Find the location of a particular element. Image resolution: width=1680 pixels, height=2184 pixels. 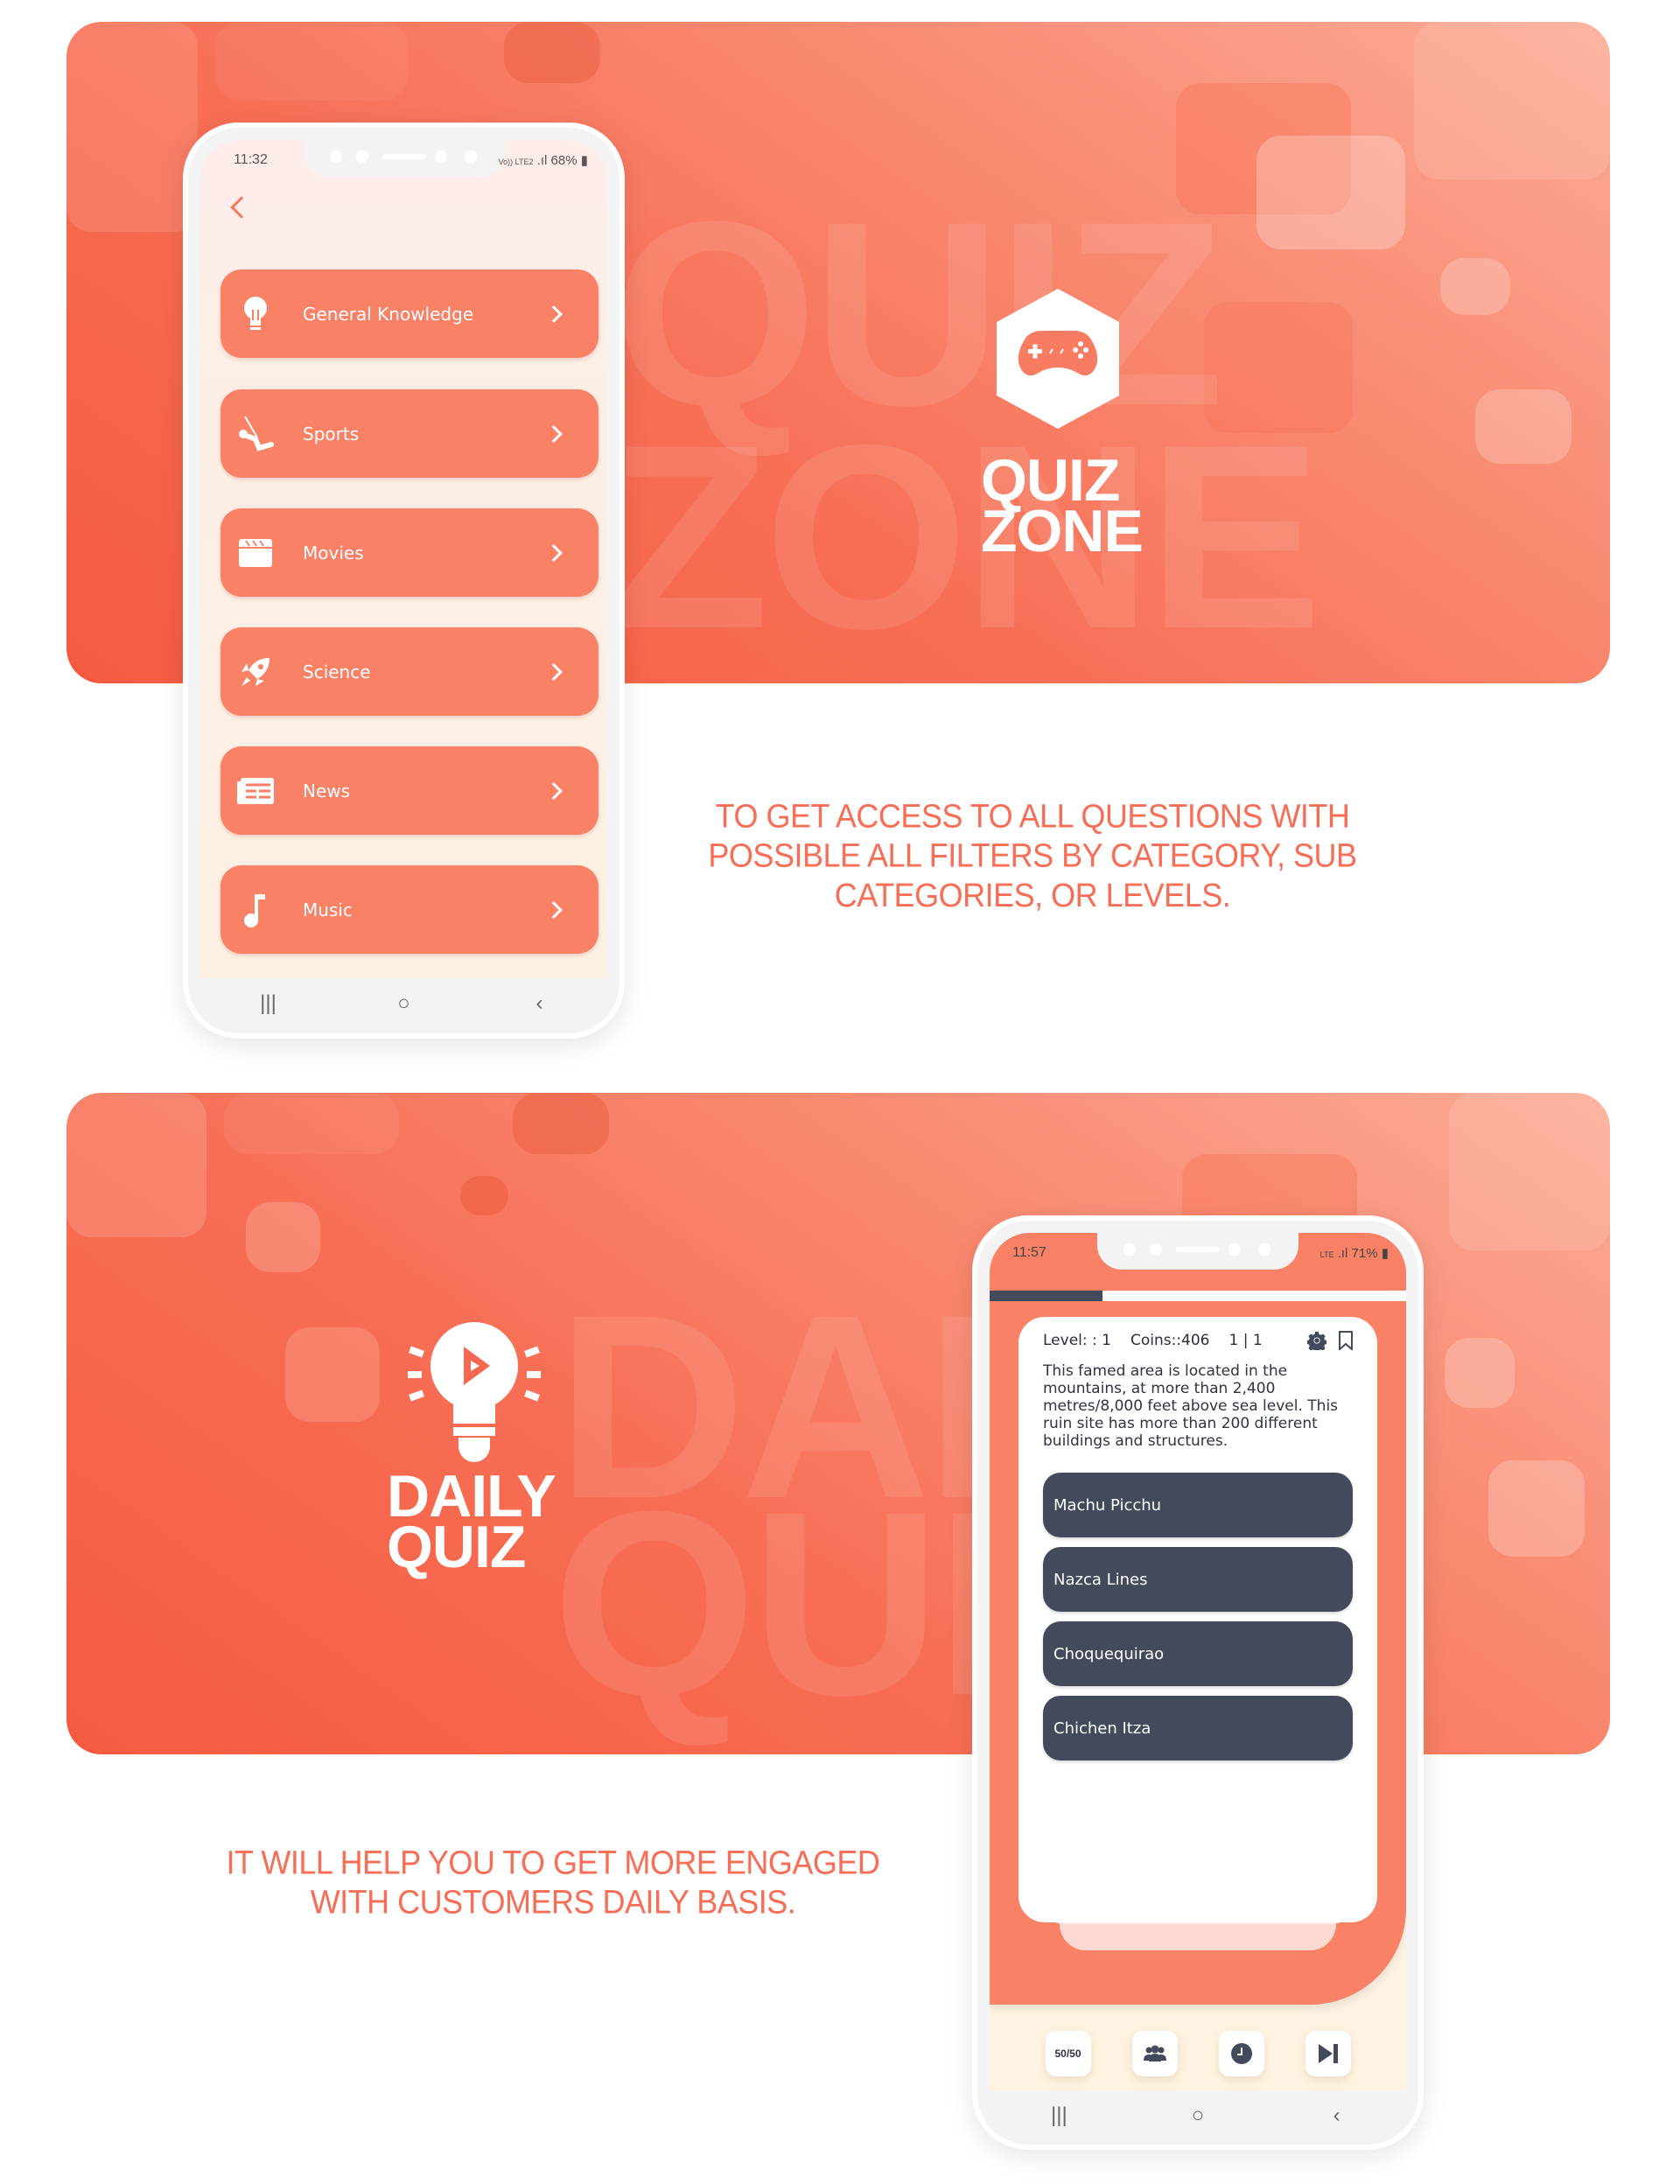

coins-indicator: Coins::406 is located at coordinates (1170, 1340).